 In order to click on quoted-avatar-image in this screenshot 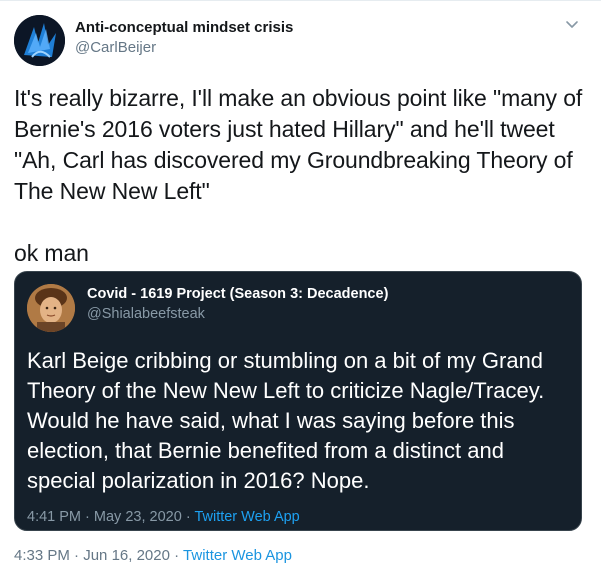, I will do `click(51, 308)`.